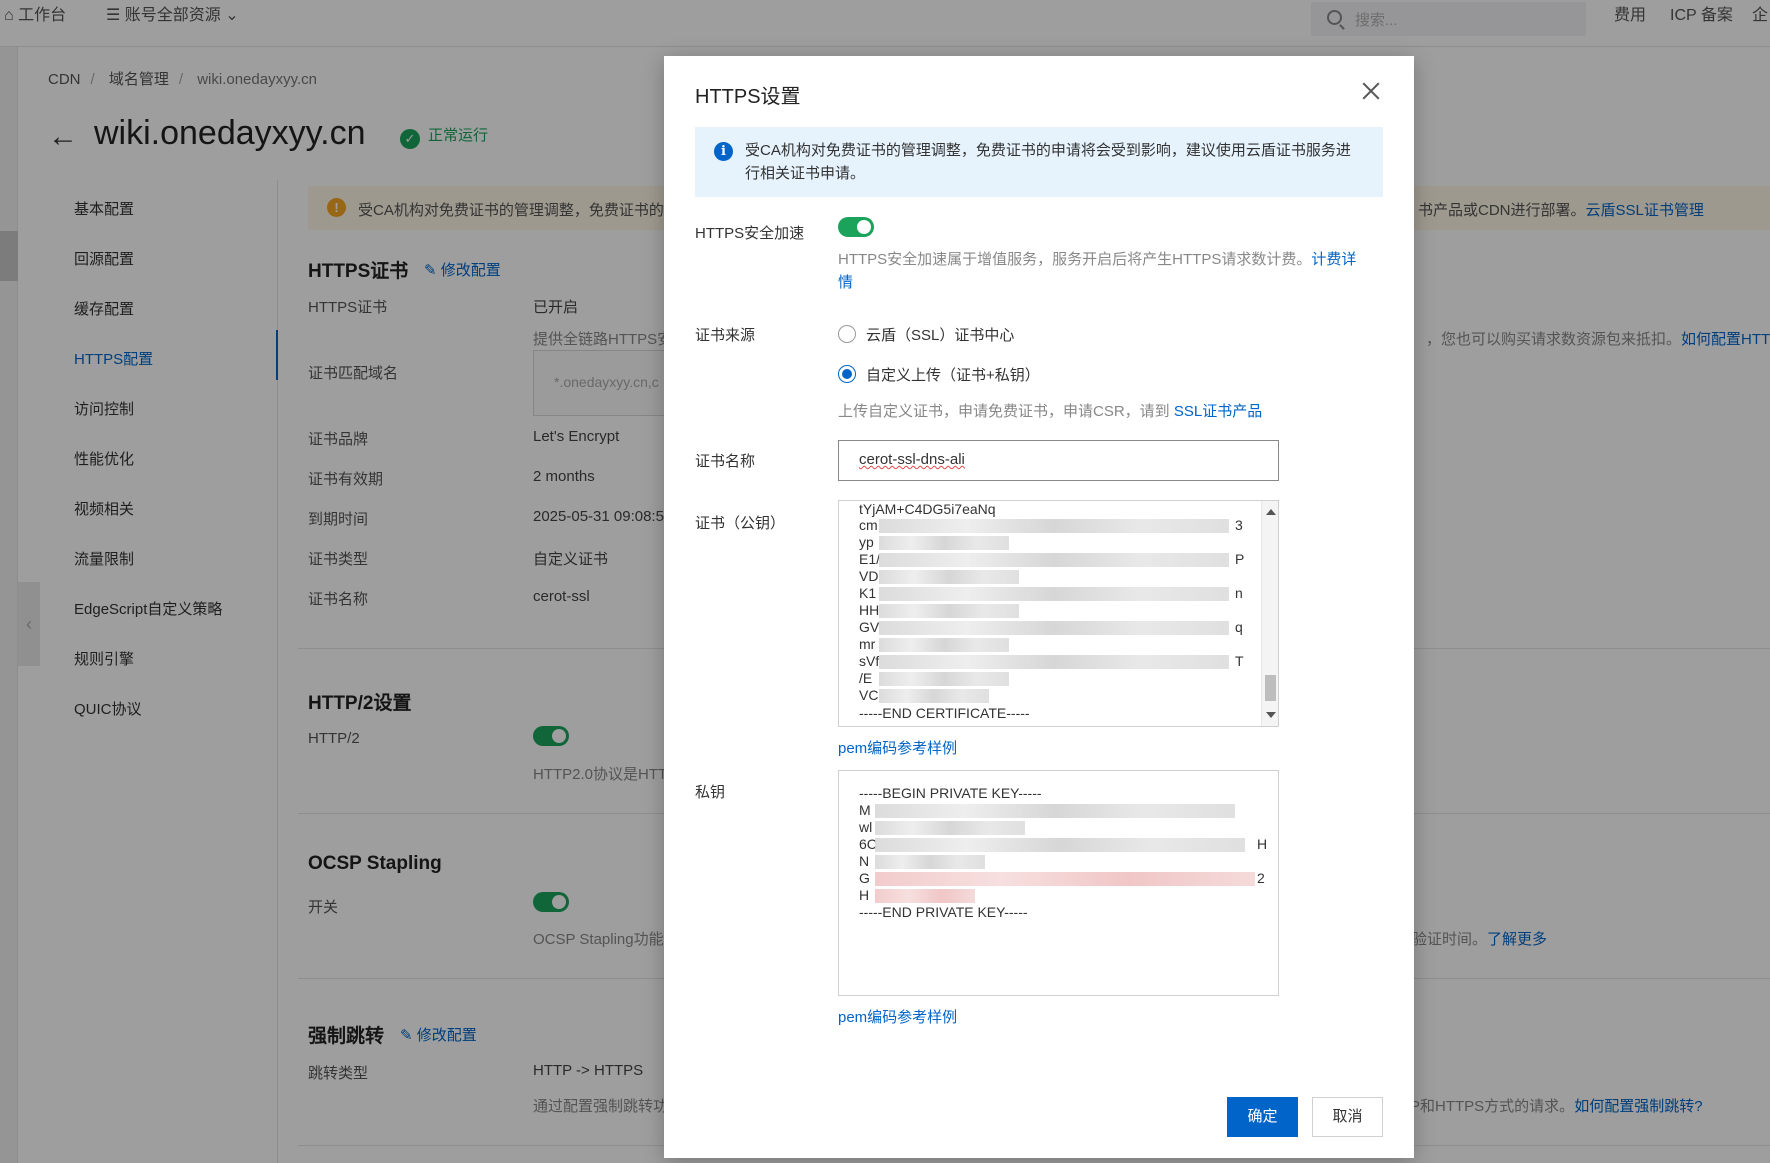 The width and height of the screenshot is (1770, 1163). I want to click on textarea-scrollbar, so click(1269, 613).